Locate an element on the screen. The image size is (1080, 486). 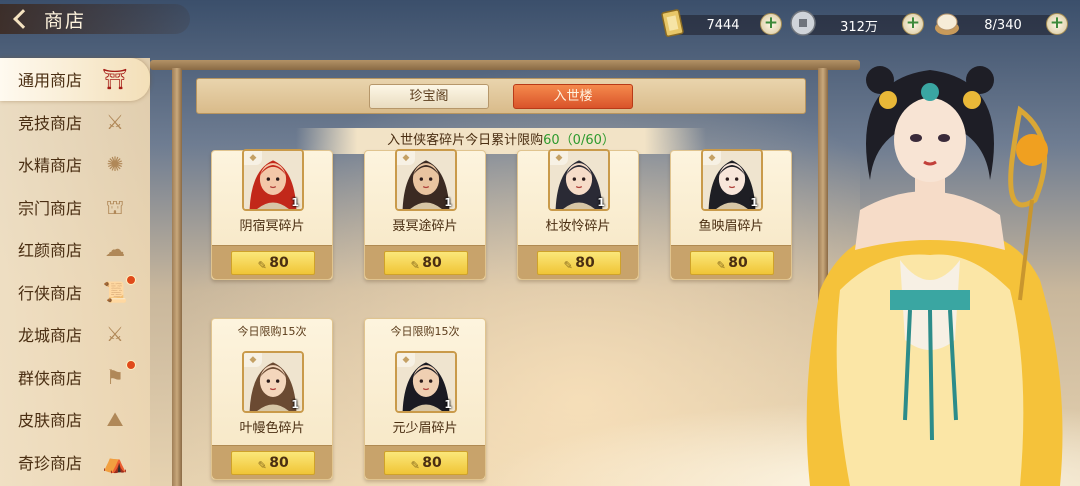
item-card: ◆ 1 杜妆怜碎片 ✎ 80 is located at coordinates (578, 214).